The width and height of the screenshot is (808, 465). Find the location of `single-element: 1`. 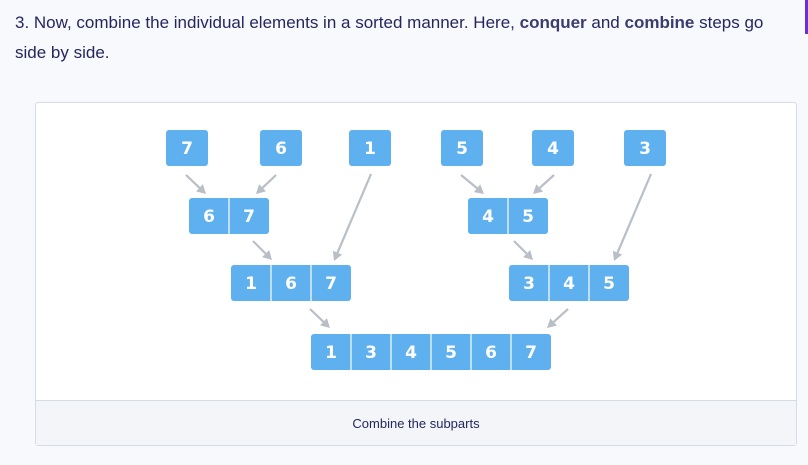

single-element: 1 is located at coordinates (370, 148).